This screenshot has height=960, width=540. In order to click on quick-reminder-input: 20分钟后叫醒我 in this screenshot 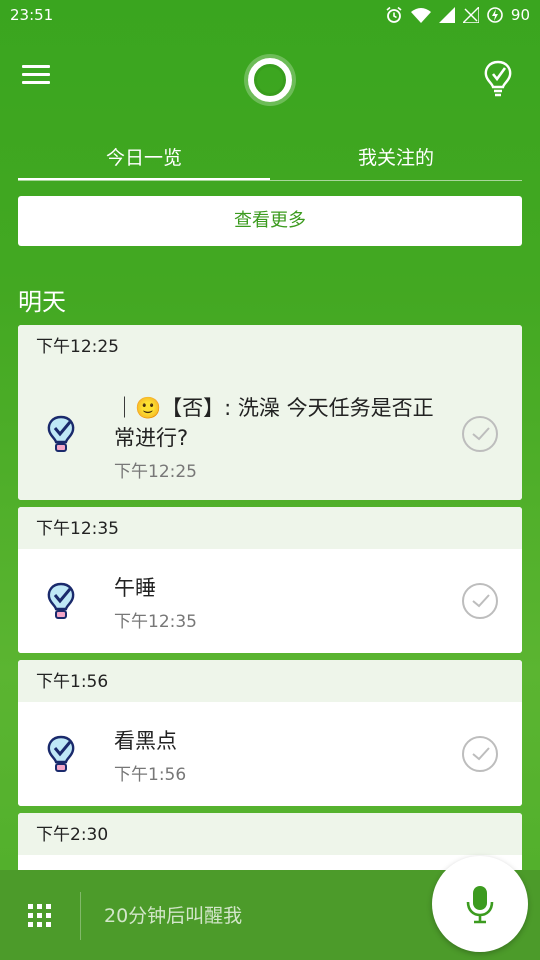, I will do `click(254, 916)`.